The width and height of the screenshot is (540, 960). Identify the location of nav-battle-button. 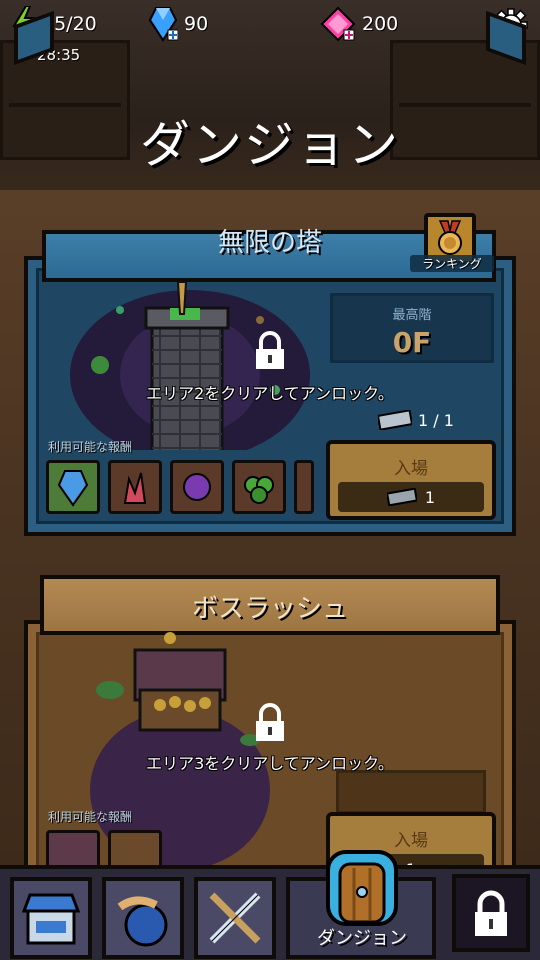
(235, 918).